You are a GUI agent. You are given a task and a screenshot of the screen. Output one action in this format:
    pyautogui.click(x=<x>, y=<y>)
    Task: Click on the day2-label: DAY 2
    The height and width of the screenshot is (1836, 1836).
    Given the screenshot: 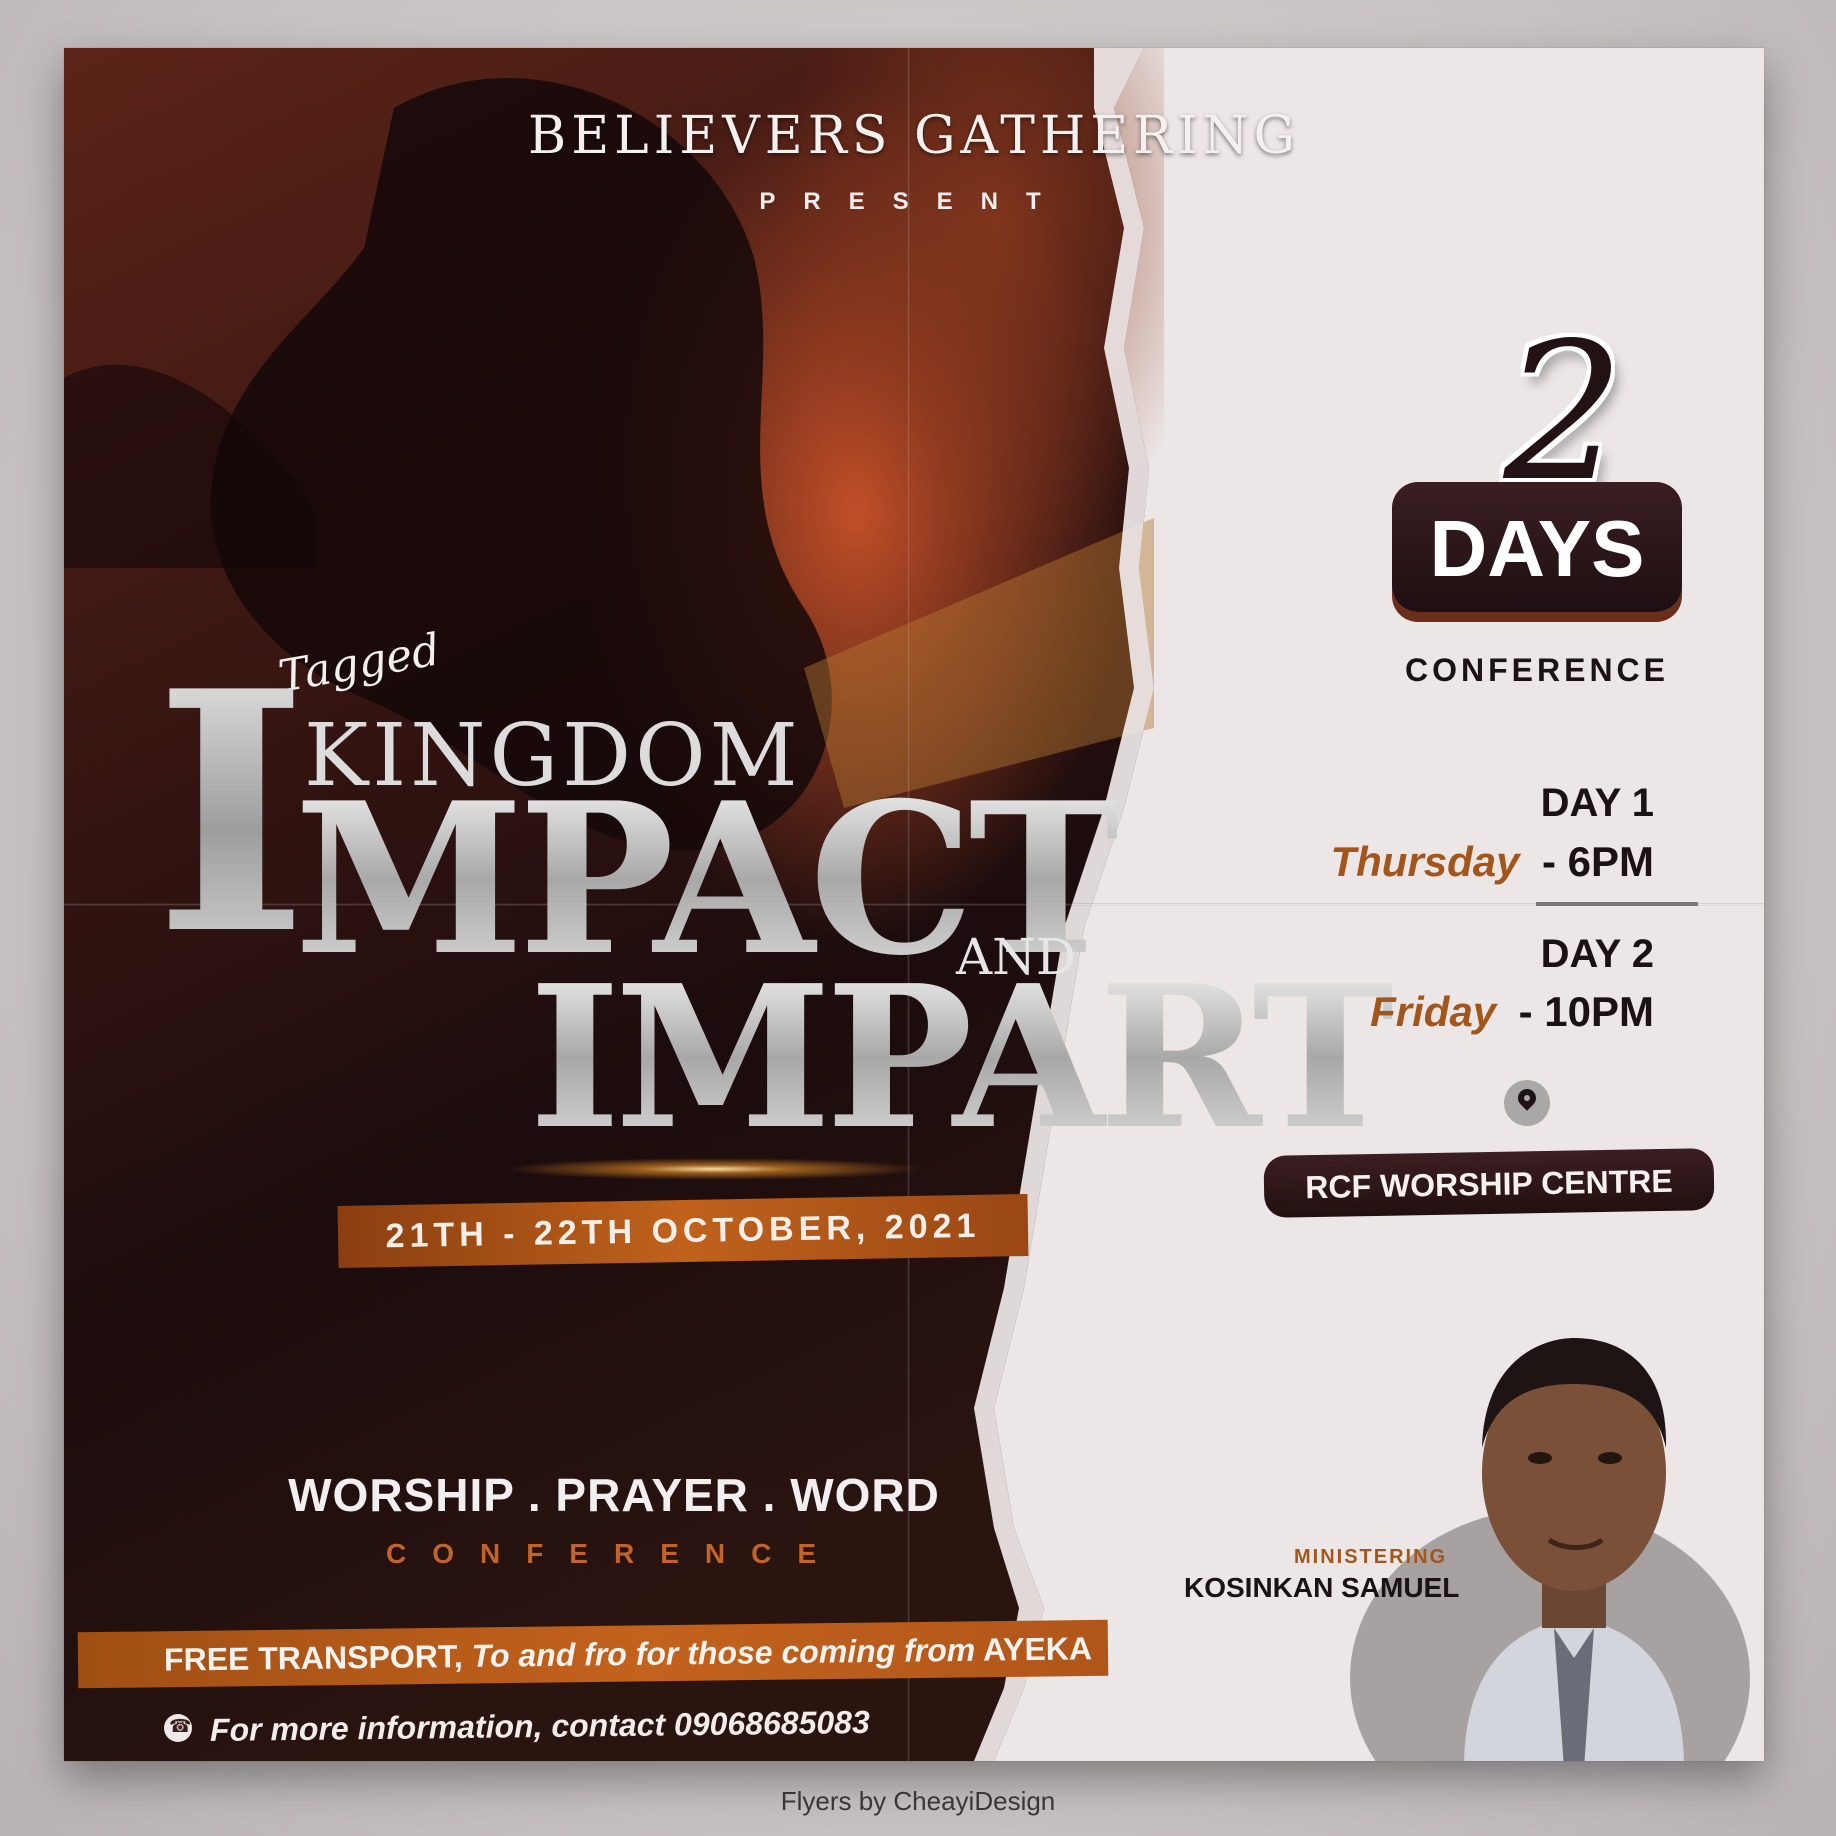 What is the action you would take?
    pyautogui.click(x=1597, y=954)
    